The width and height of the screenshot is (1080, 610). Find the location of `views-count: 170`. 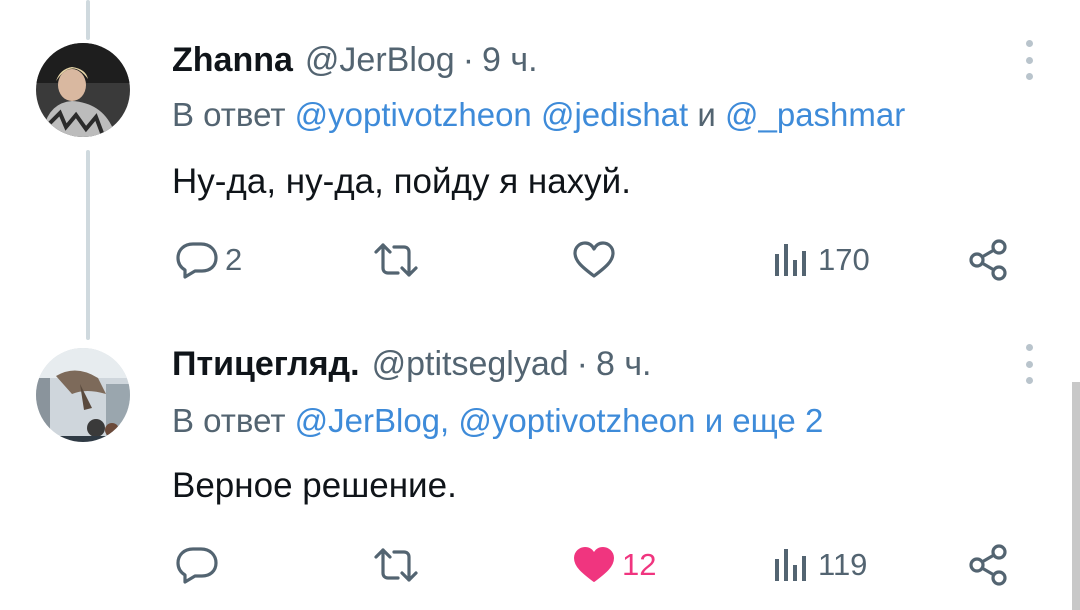

views-count: 170 is located at coordinates (844, 259).